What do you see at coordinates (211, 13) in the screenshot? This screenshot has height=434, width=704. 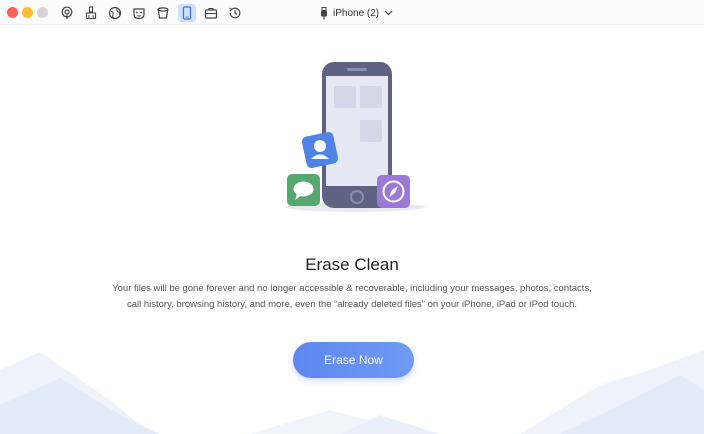 I see `briefcase-tool-icon` at bounding box center [211, 13].